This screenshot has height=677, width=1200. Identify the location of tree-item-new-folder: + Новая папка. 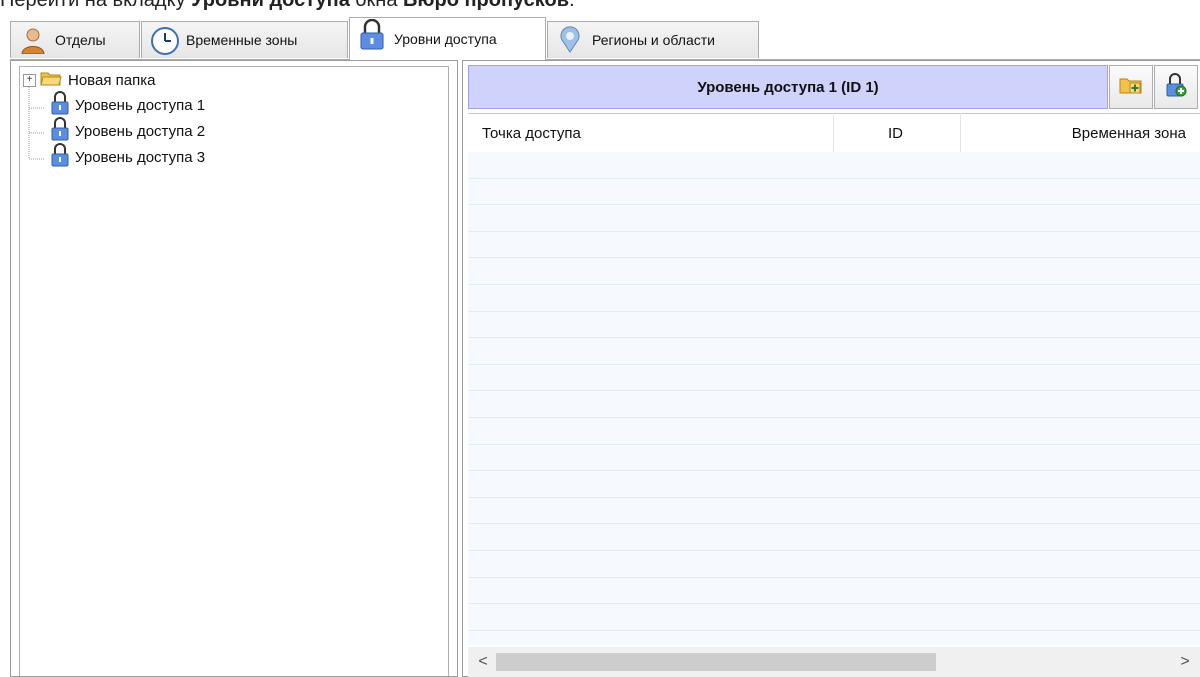
(89, 80).